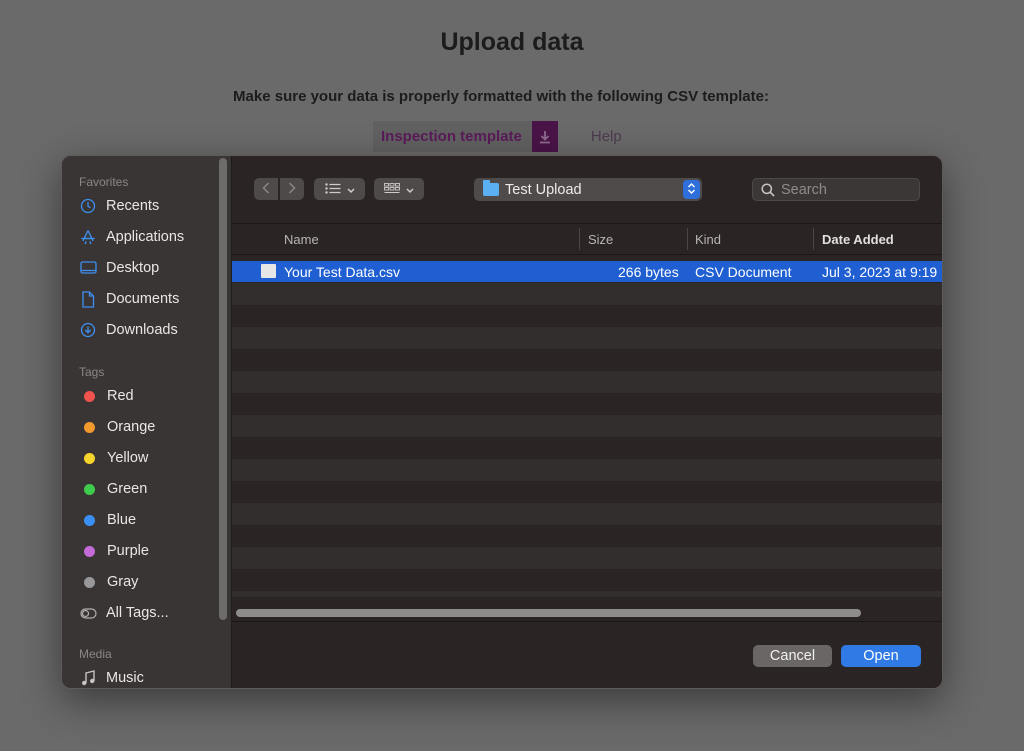  What do you see at coordinates (146, 677) in the screenshot?
I see `sidebar-item-music: Music` at bounding box center [146, 677].